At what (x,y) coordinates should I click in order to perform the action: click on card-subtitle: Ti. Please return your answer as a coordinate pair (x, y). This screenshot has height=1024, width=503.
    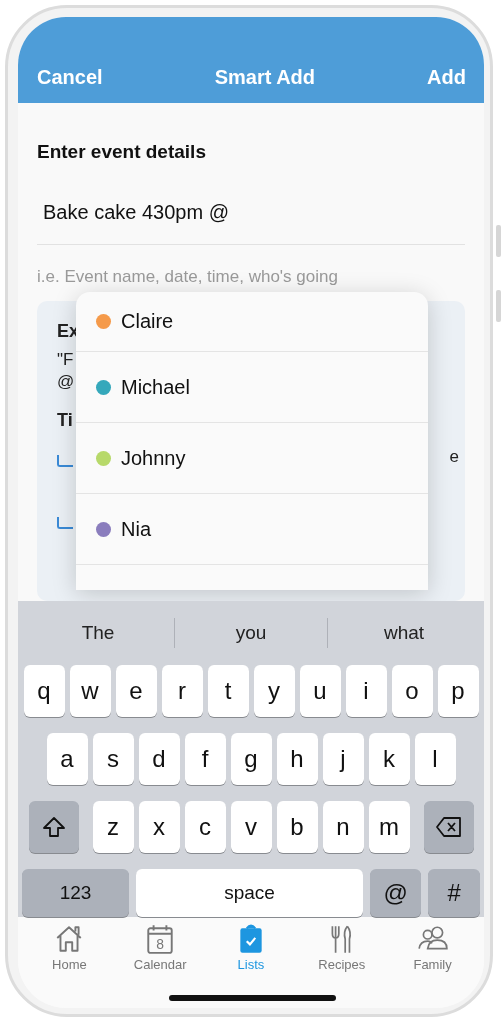
    Looking at the image, I should click on (65, 421).